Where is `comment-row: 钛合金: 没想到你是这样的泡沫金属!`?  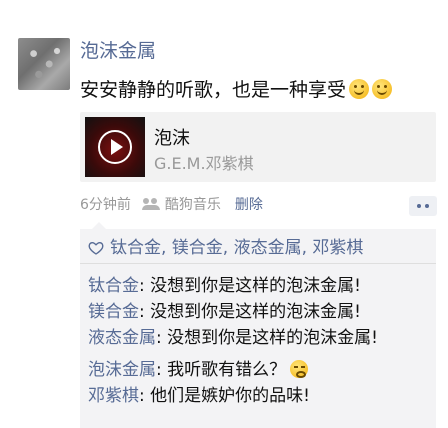
comment-row: 钛合金: 没想到你是这样的泡沫金属! is located at coordinates (224, 286).